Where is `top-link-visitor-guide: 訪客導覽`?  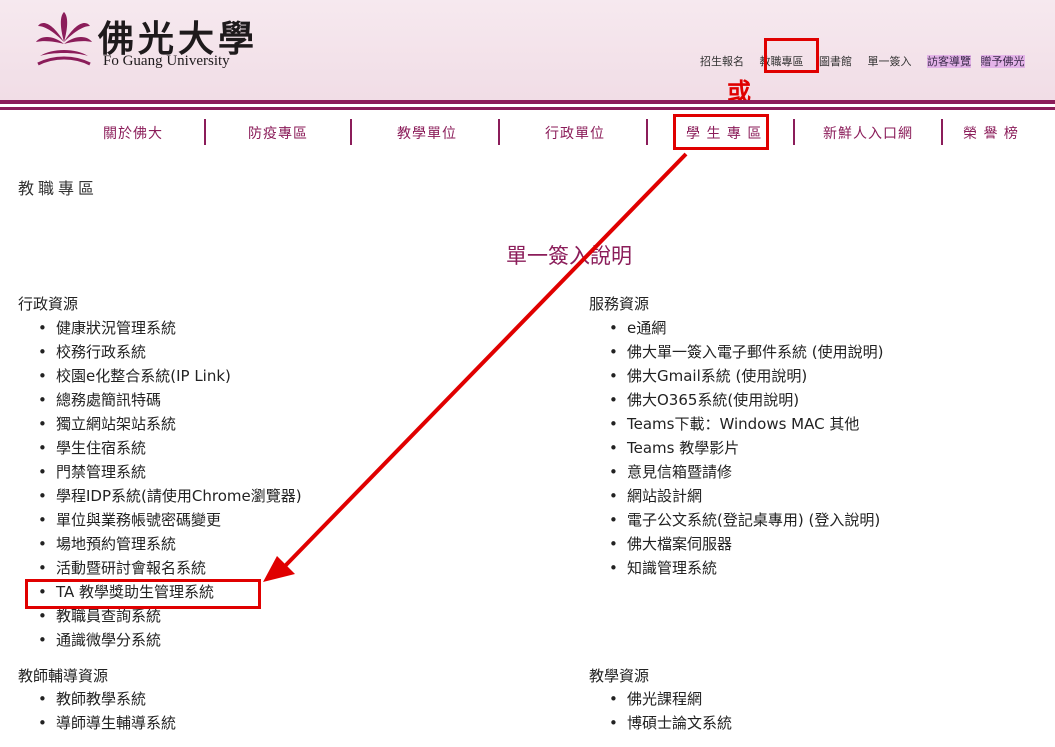 top-link-visitor-guide: 訪客導覽 is located at coordinates (949, 61).